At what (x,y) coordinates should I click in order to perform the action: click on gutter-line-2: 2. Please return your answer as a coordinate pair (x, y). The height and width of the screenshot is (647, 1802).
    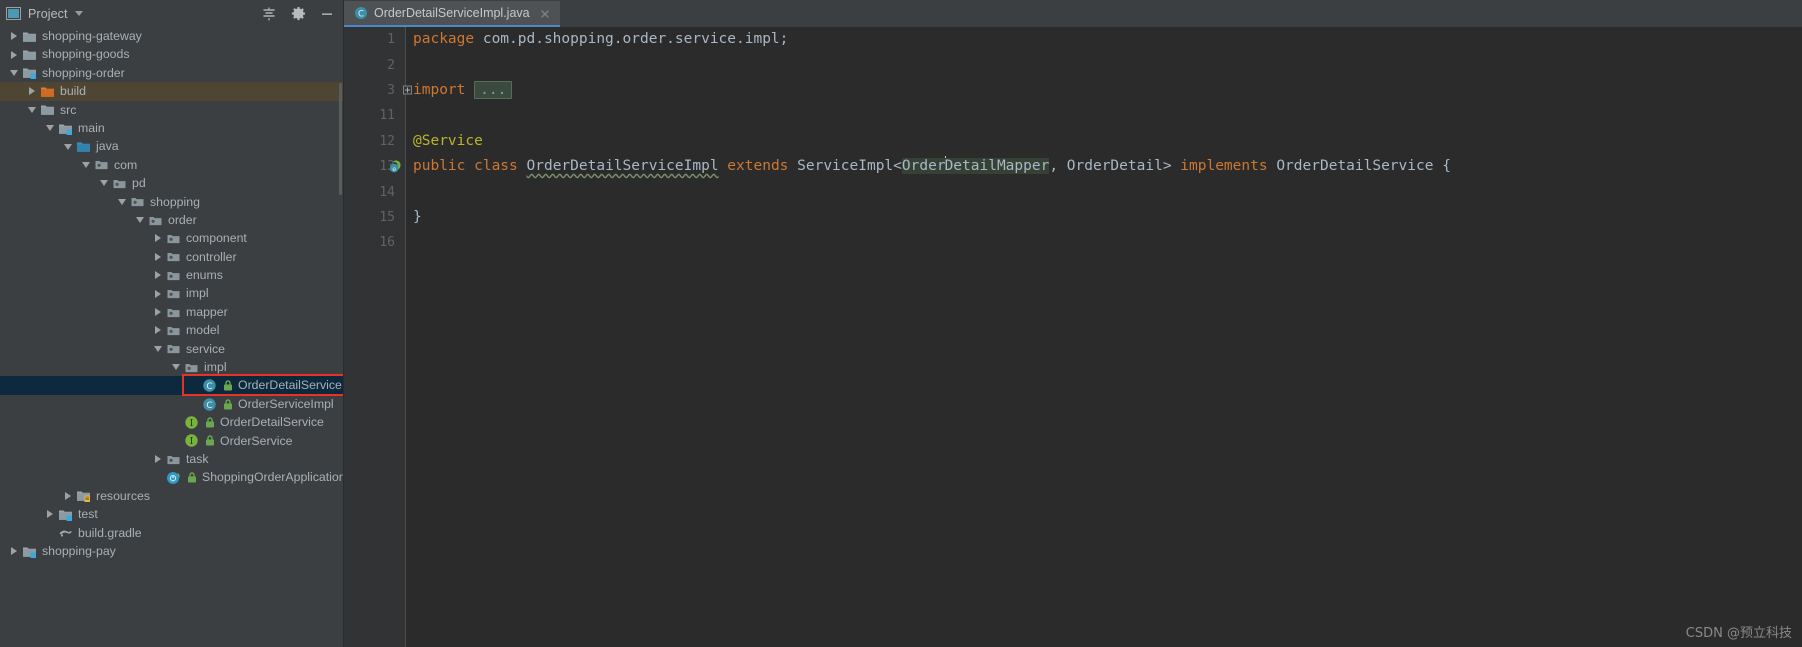
    Looking at the image, I should click on (374, 64).